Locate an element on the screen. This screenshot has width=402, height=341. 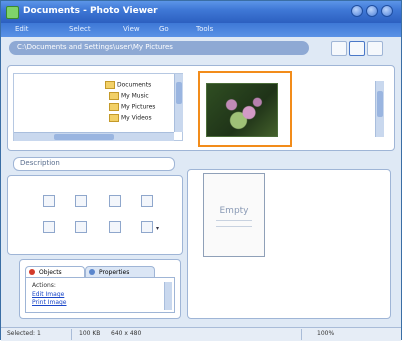
tree-vscroll-thumb is located at coordinates (179, 93).